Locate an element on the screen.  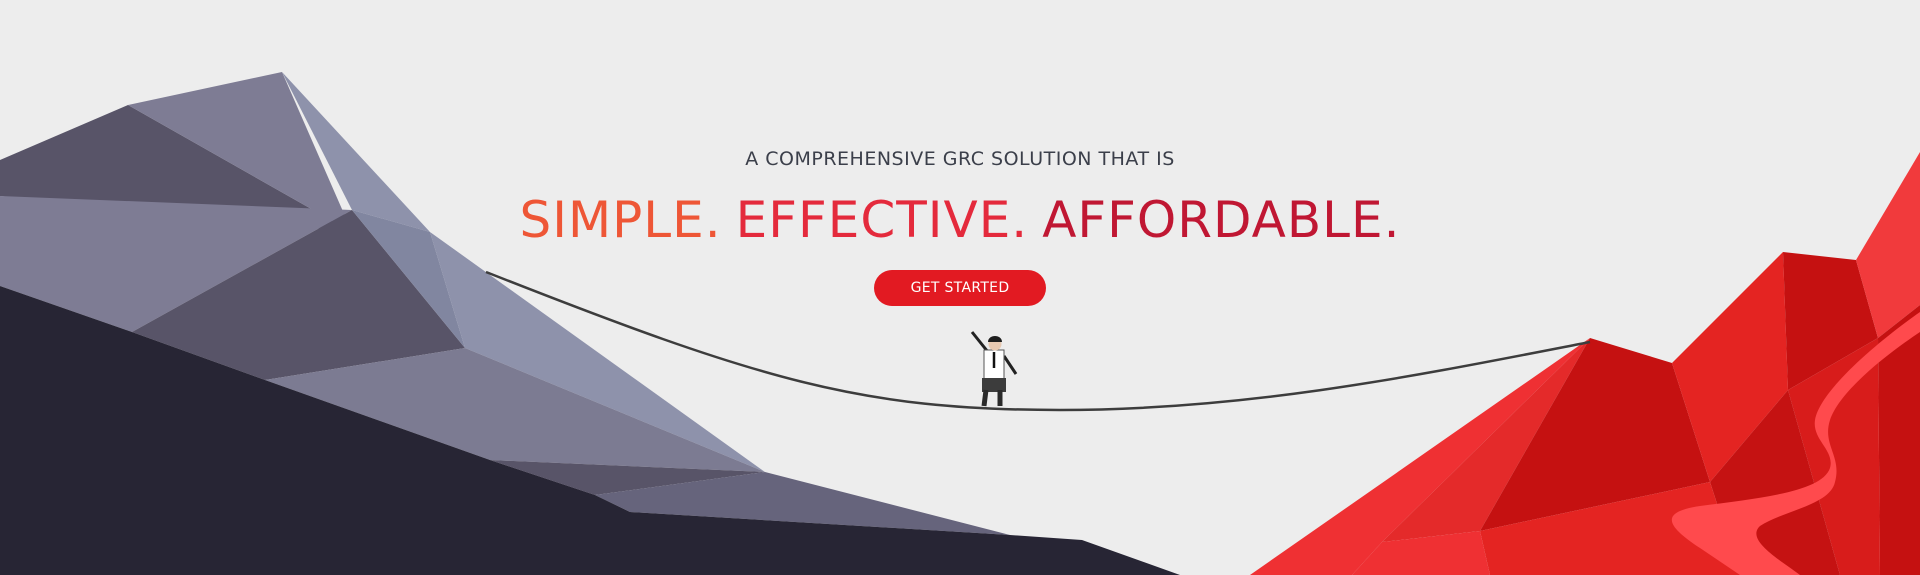
hero-headline: SIMPLE. EFFECTIVE. AFFORDABLE. is located at coordinates (960, 220).